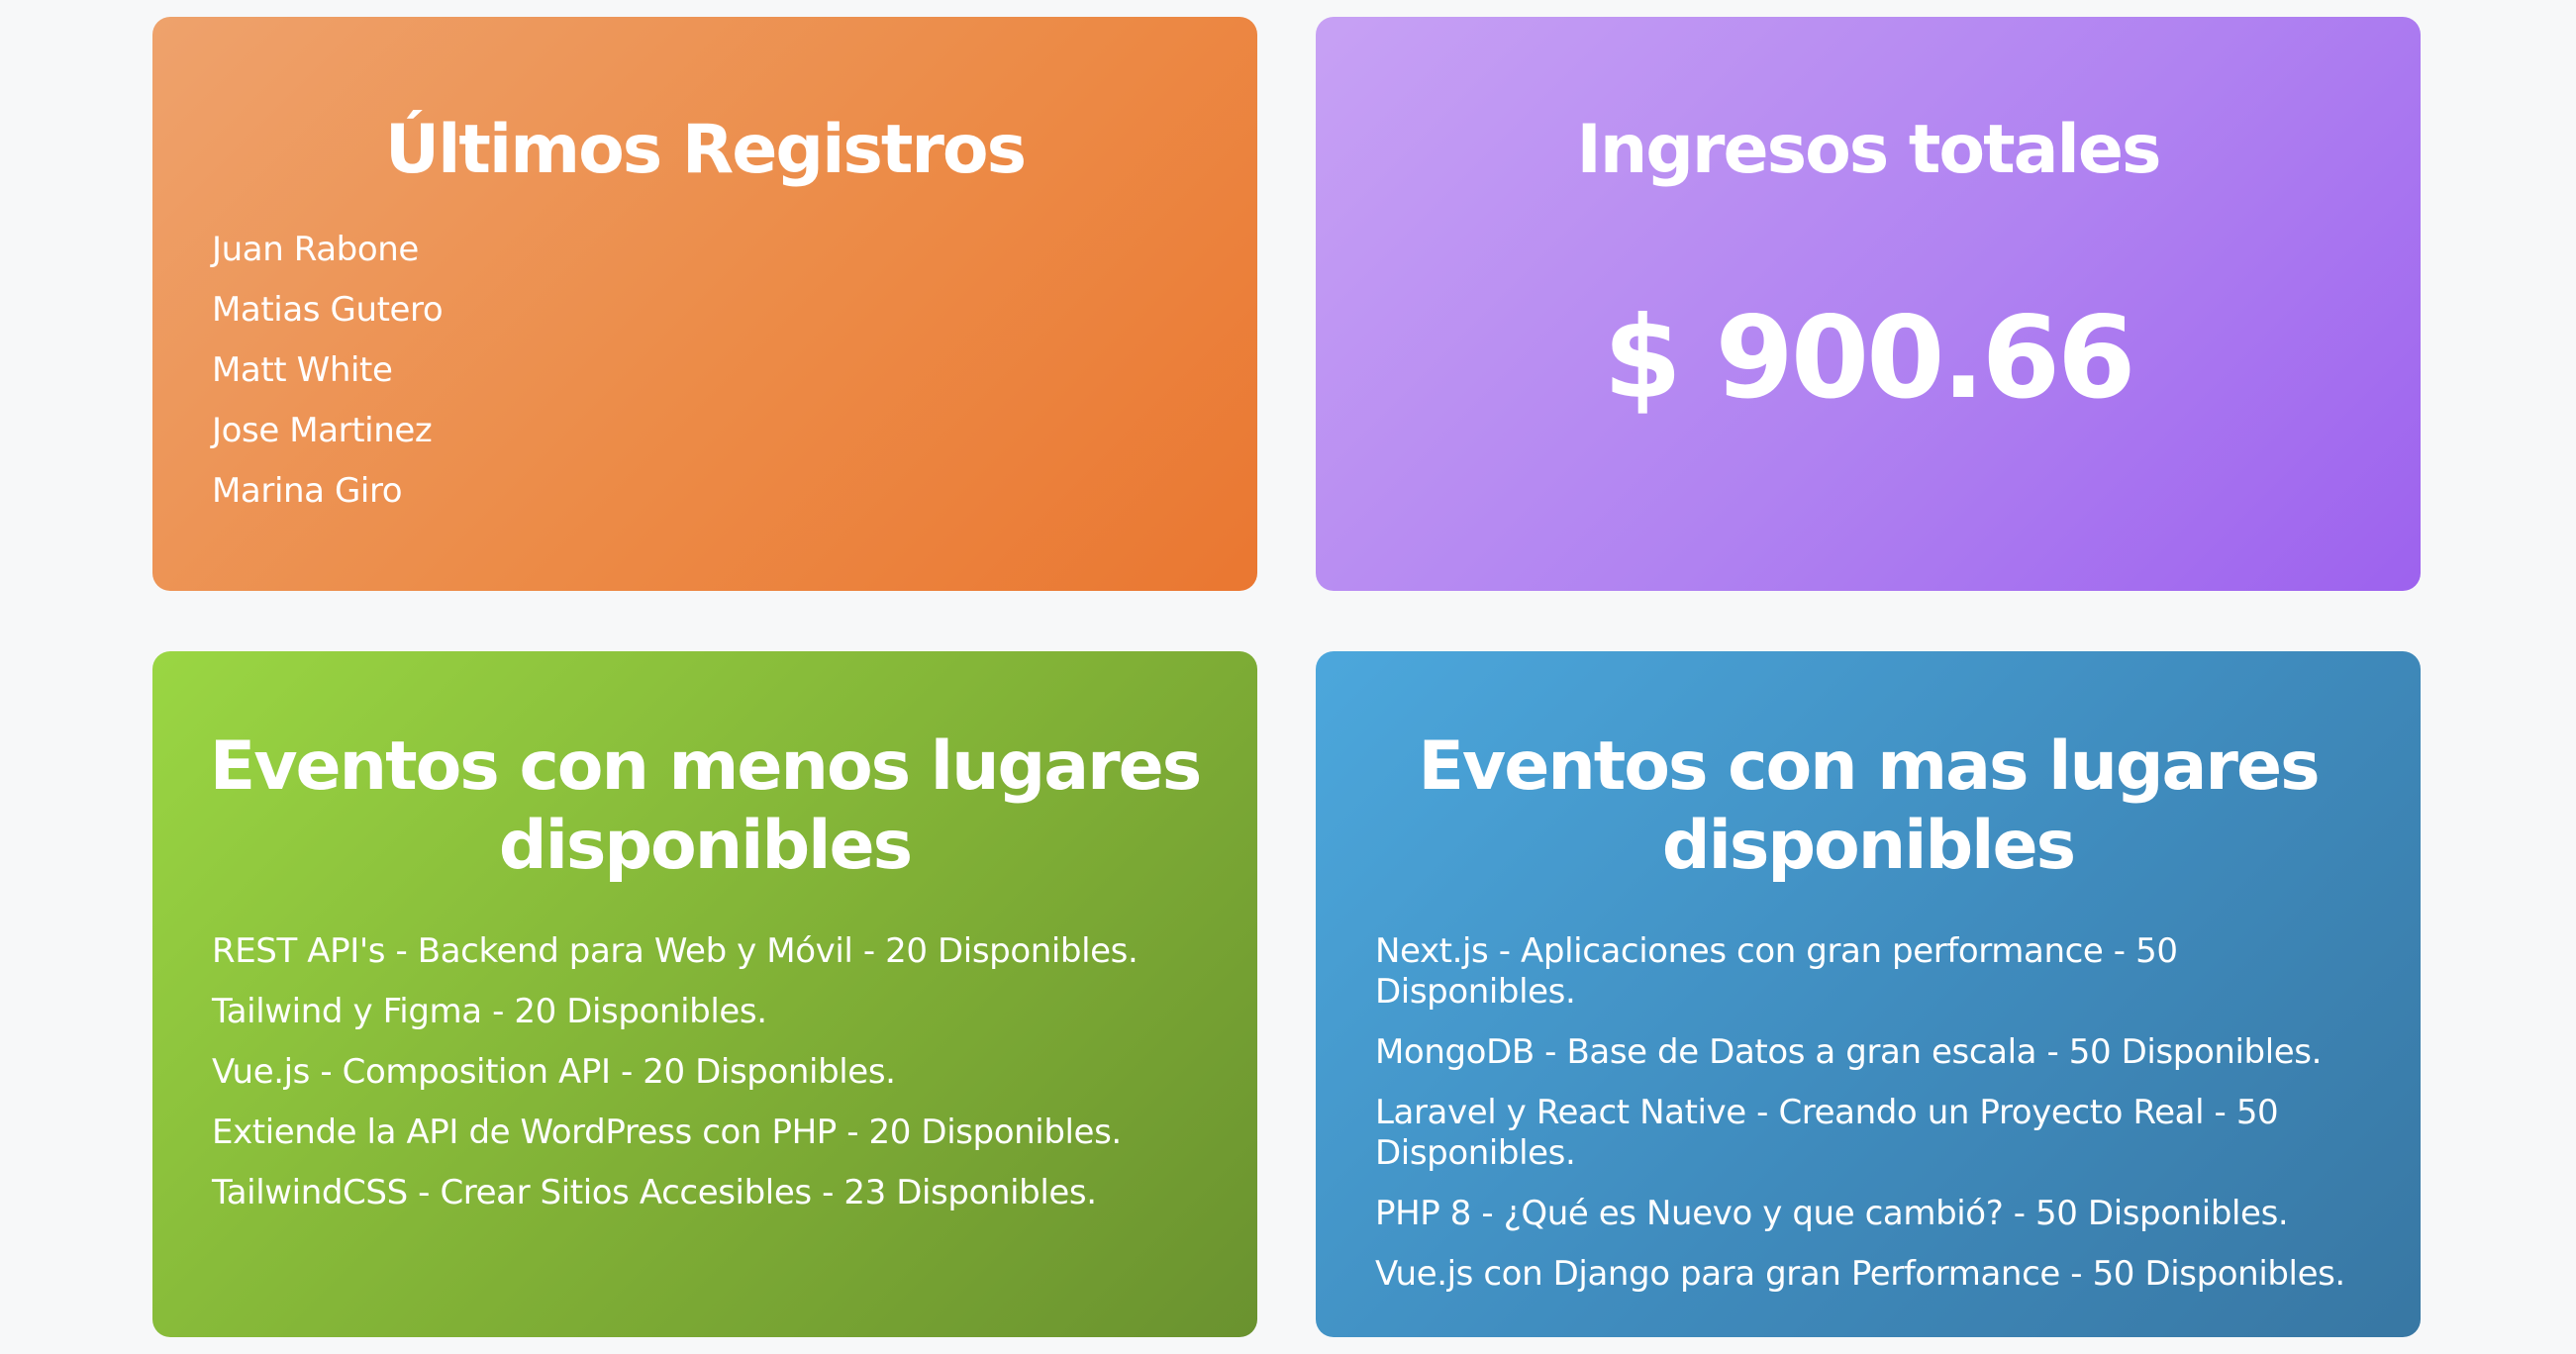 Image resolution: width=2576 pixels, height=1354 pixels. What do you see at coordinates (316, 249) in the screenshot?
I see `registro-item: Juan Rabone` at bounding box center [316, 249].